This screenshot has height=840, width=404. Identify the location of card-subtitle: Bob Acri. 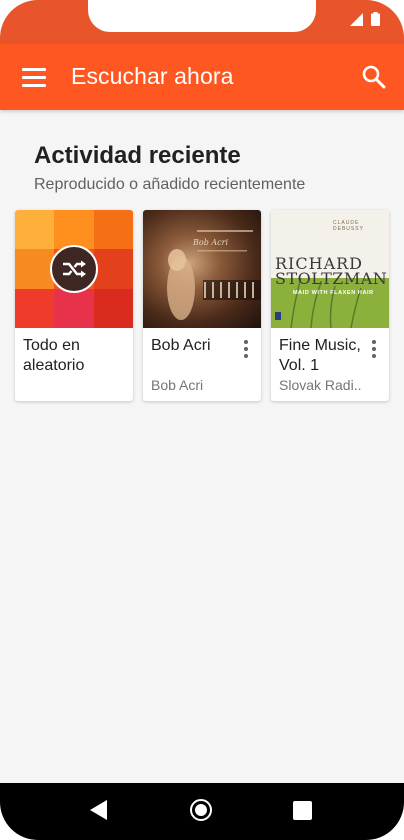
(177, 385).